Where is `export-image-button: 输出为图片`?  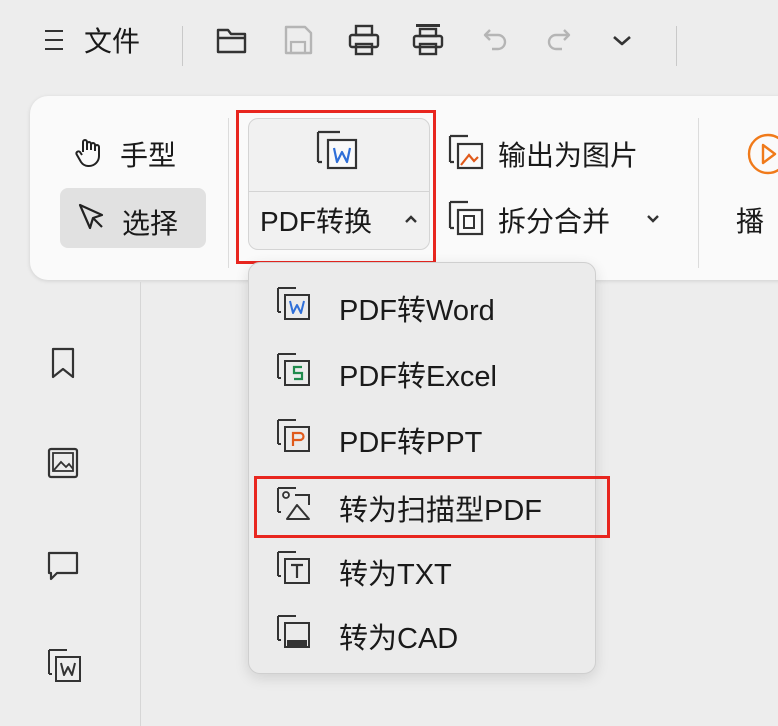
export-image-button: 输出为图片 is located at coordinates (561, 152).